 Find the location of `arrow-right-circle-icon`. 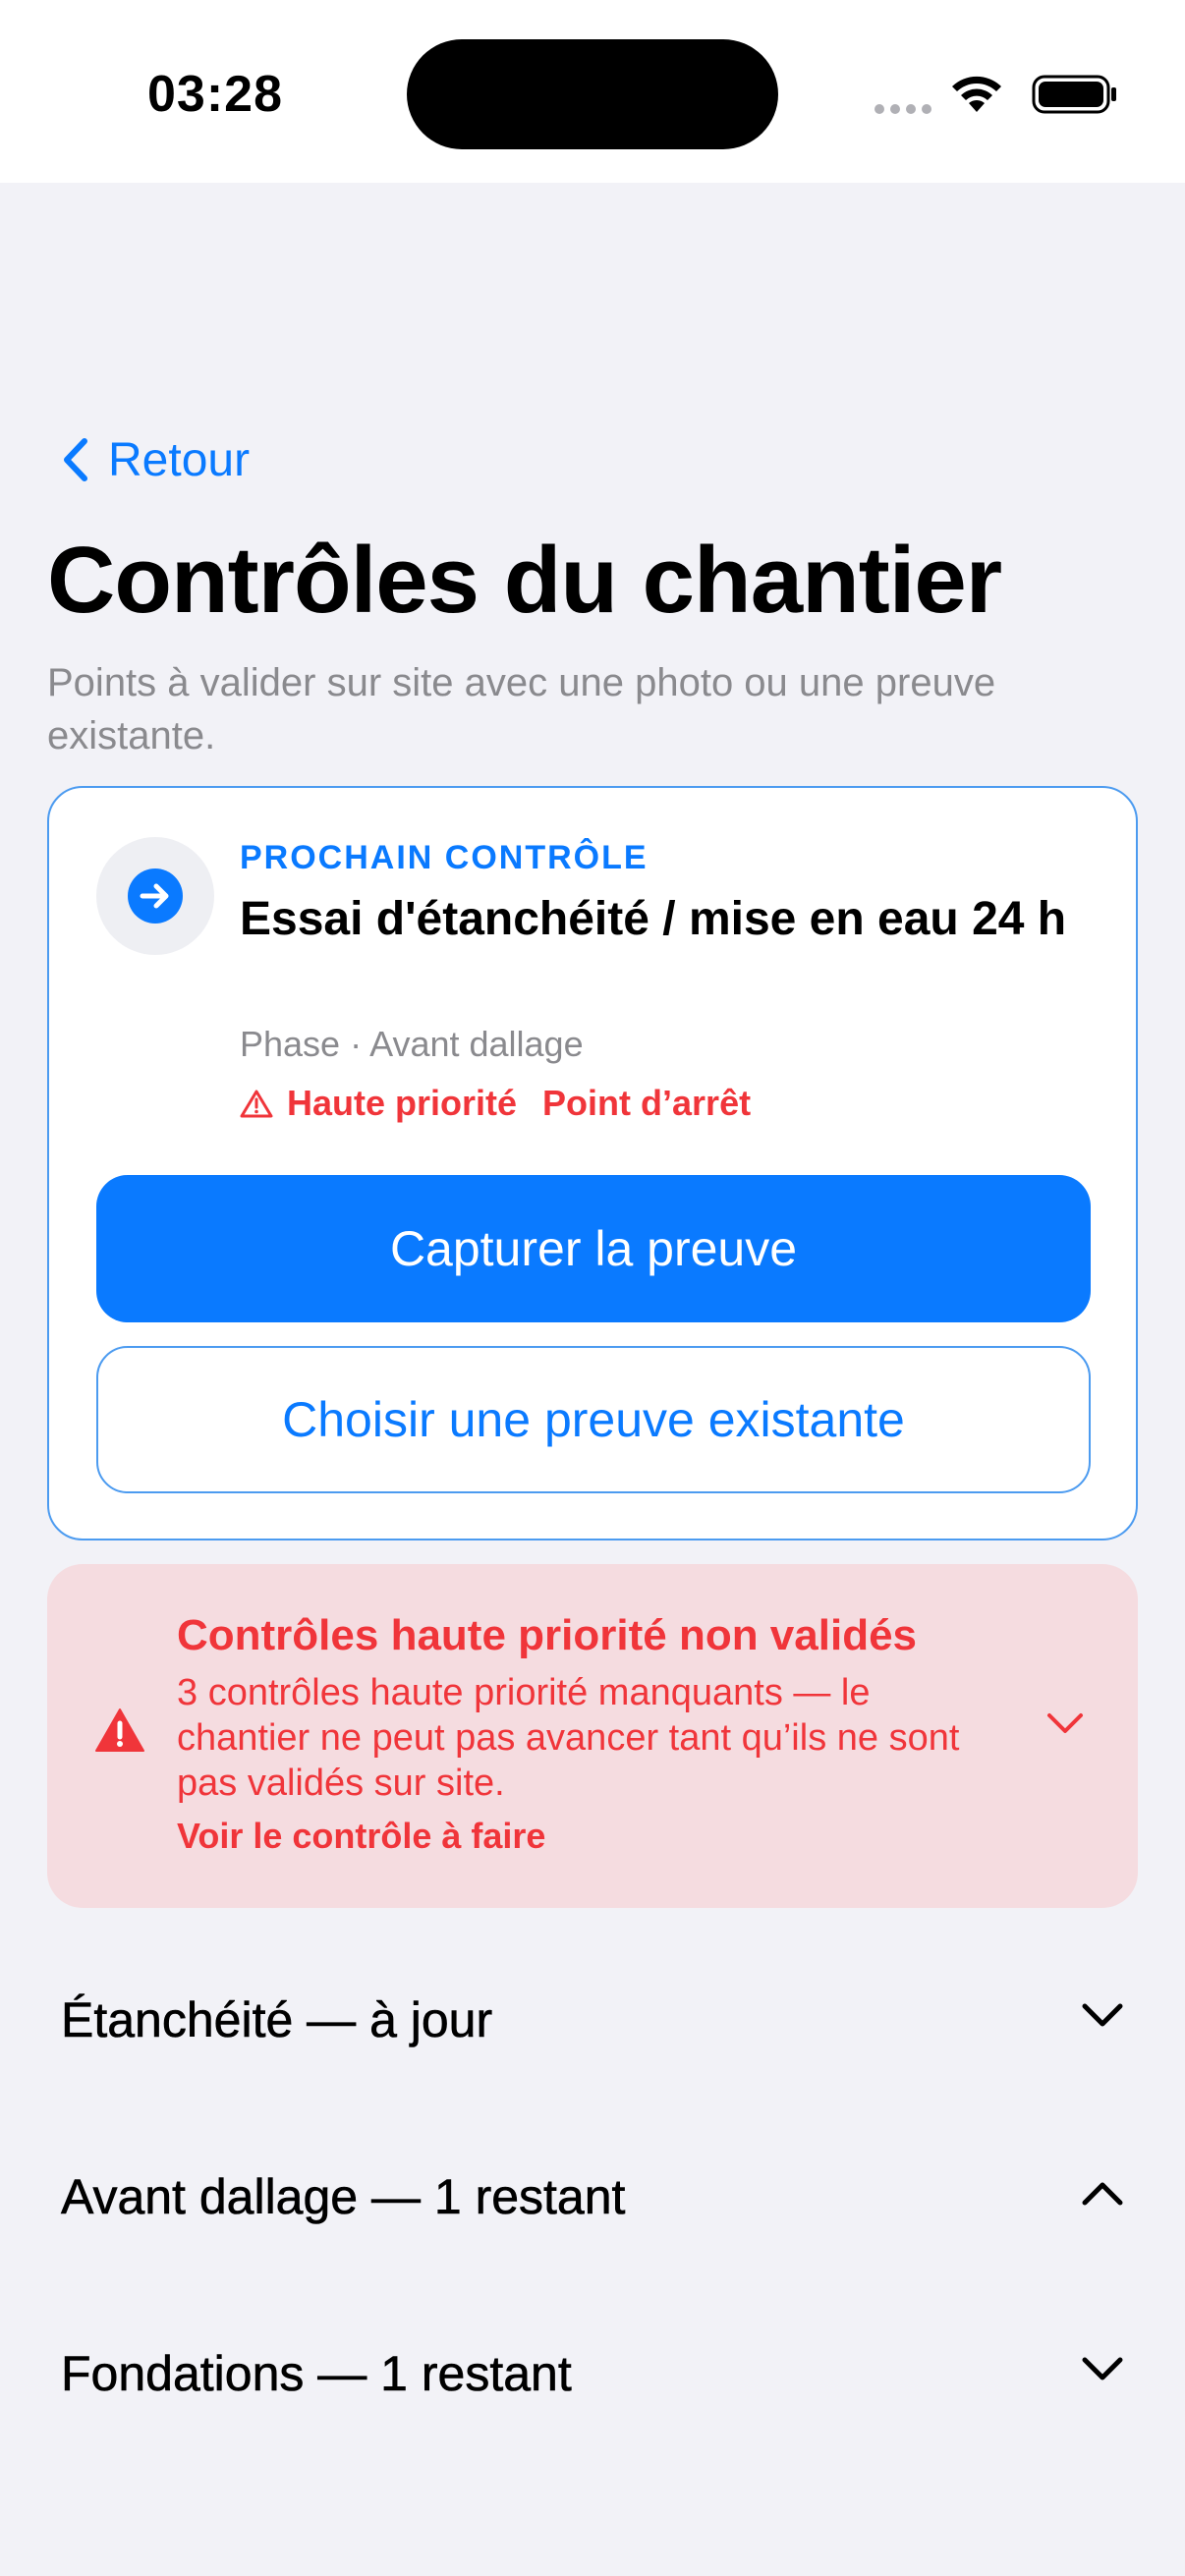

arrow-right-circle-icon is located at coordinates (155, 896).